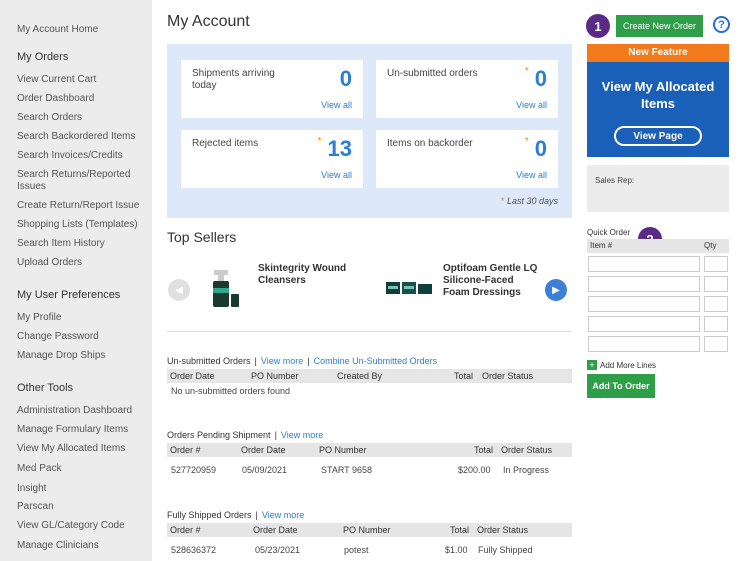  What do you see at coordinates (265, 470) in the screenshot?
I see `order-date: 05/09/2021` at bounding box center [265, 470].